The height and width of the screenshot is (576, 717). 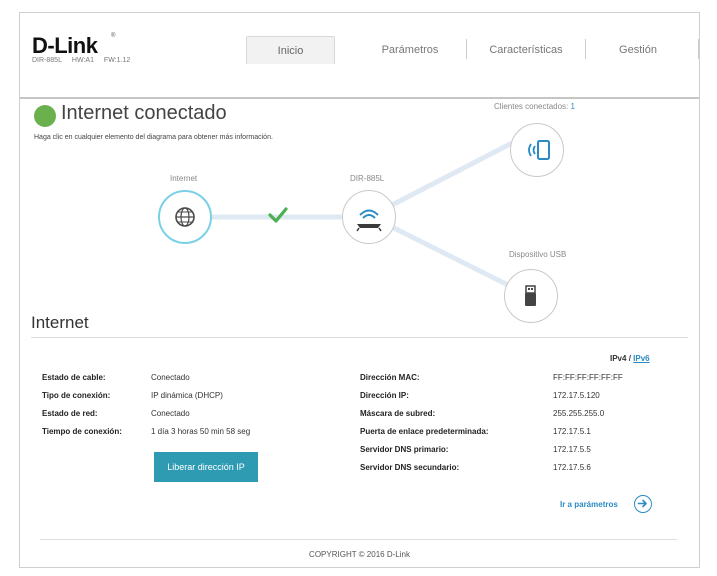 I want to click on cable-status-label: Estado de cable:, so click(x=74, y=377).